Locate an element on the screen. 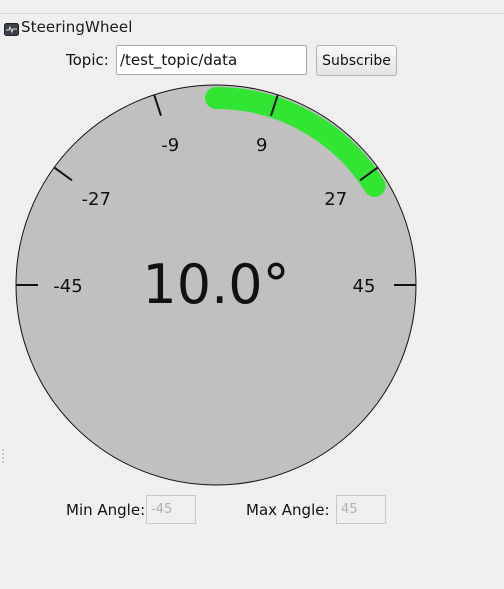 The image size is (504, 589). gauge-tick-label: -27 is located at coordinates (96, 199).